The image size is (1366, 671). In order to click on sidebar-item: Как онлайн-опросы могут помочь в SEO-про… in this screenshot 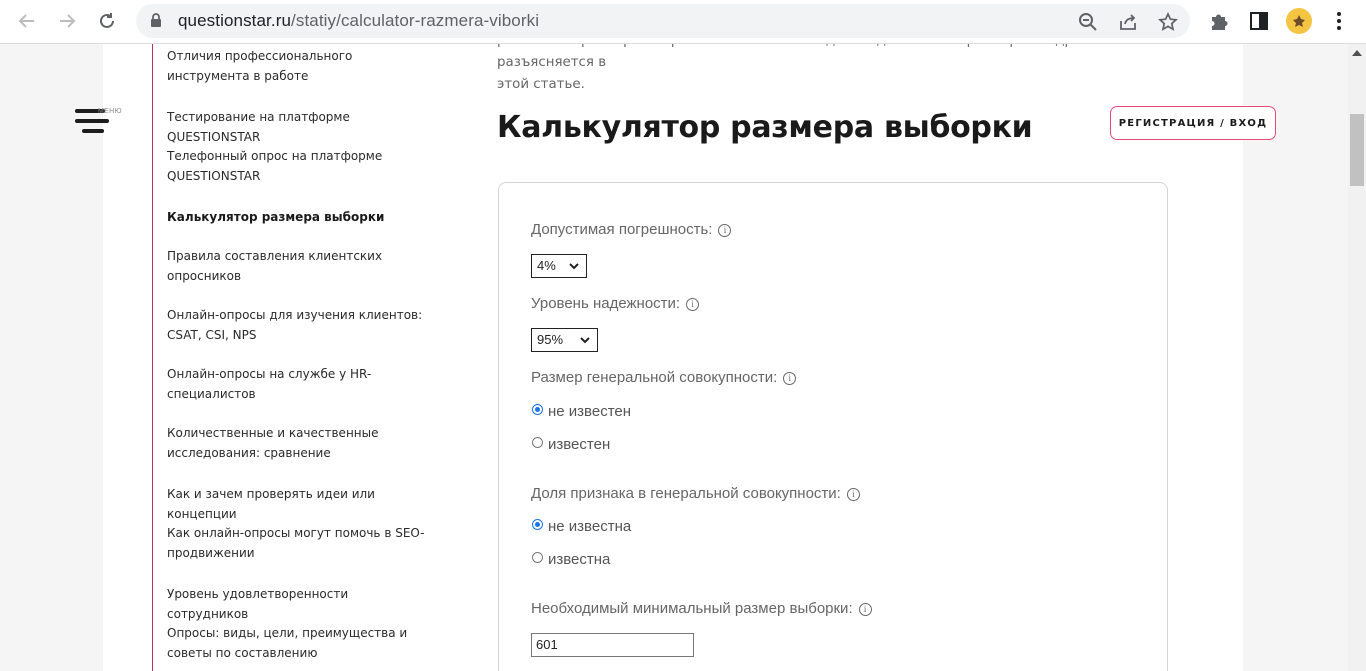, I will do `click(298, 543)`.